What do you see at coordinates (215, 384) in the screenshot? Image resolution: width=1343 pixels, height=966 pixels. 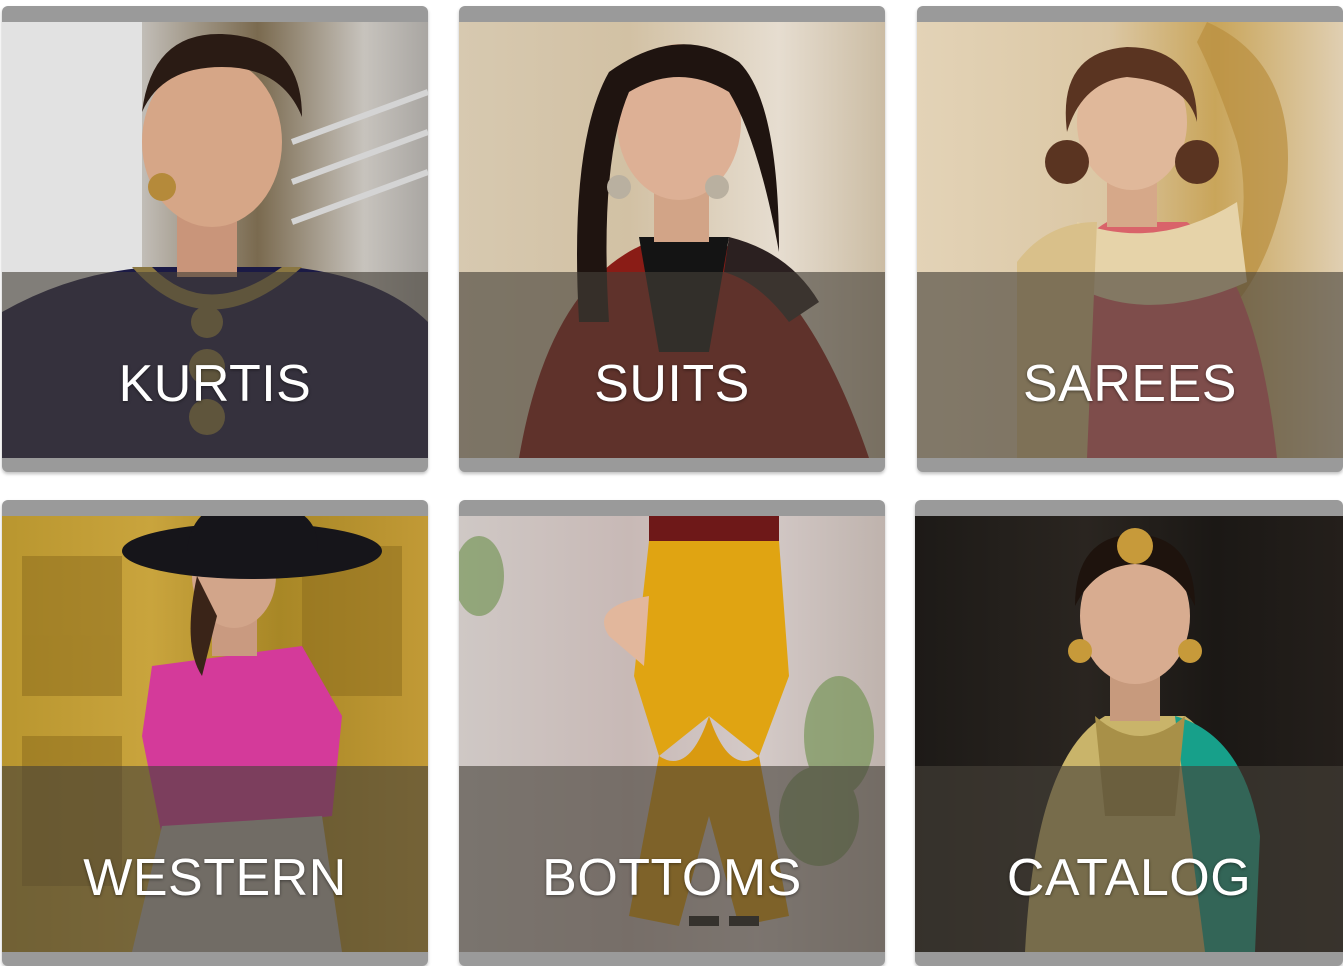 I see `category-label: KURTIS` at bounding box center [215, 384].